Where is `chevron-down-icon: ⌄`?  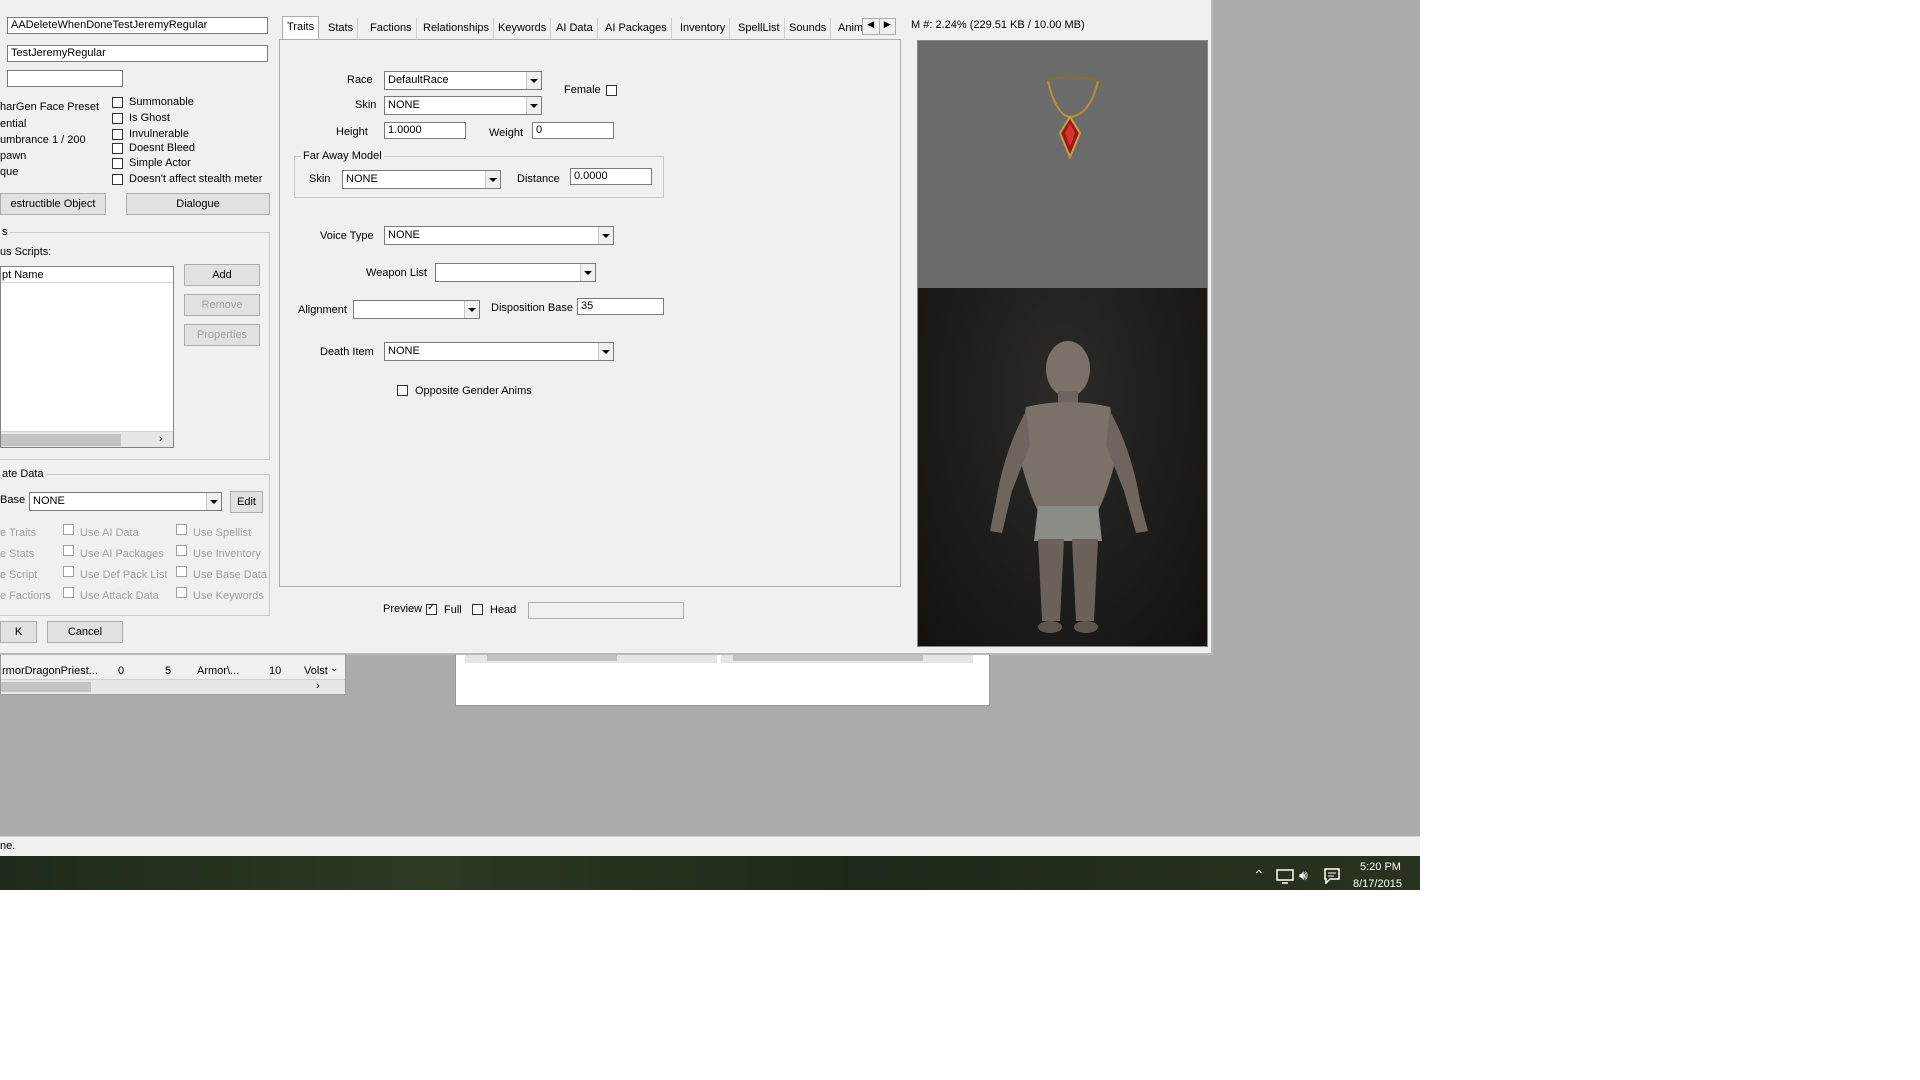
chevron-down-icon: ⌄ is located at coordinates (334, 668).